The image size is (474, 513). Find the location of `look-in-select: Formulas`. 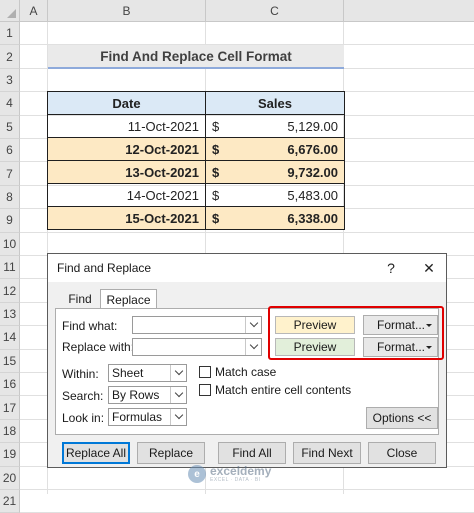

look-in-select: Formulas is located at coordinates (147, 417).